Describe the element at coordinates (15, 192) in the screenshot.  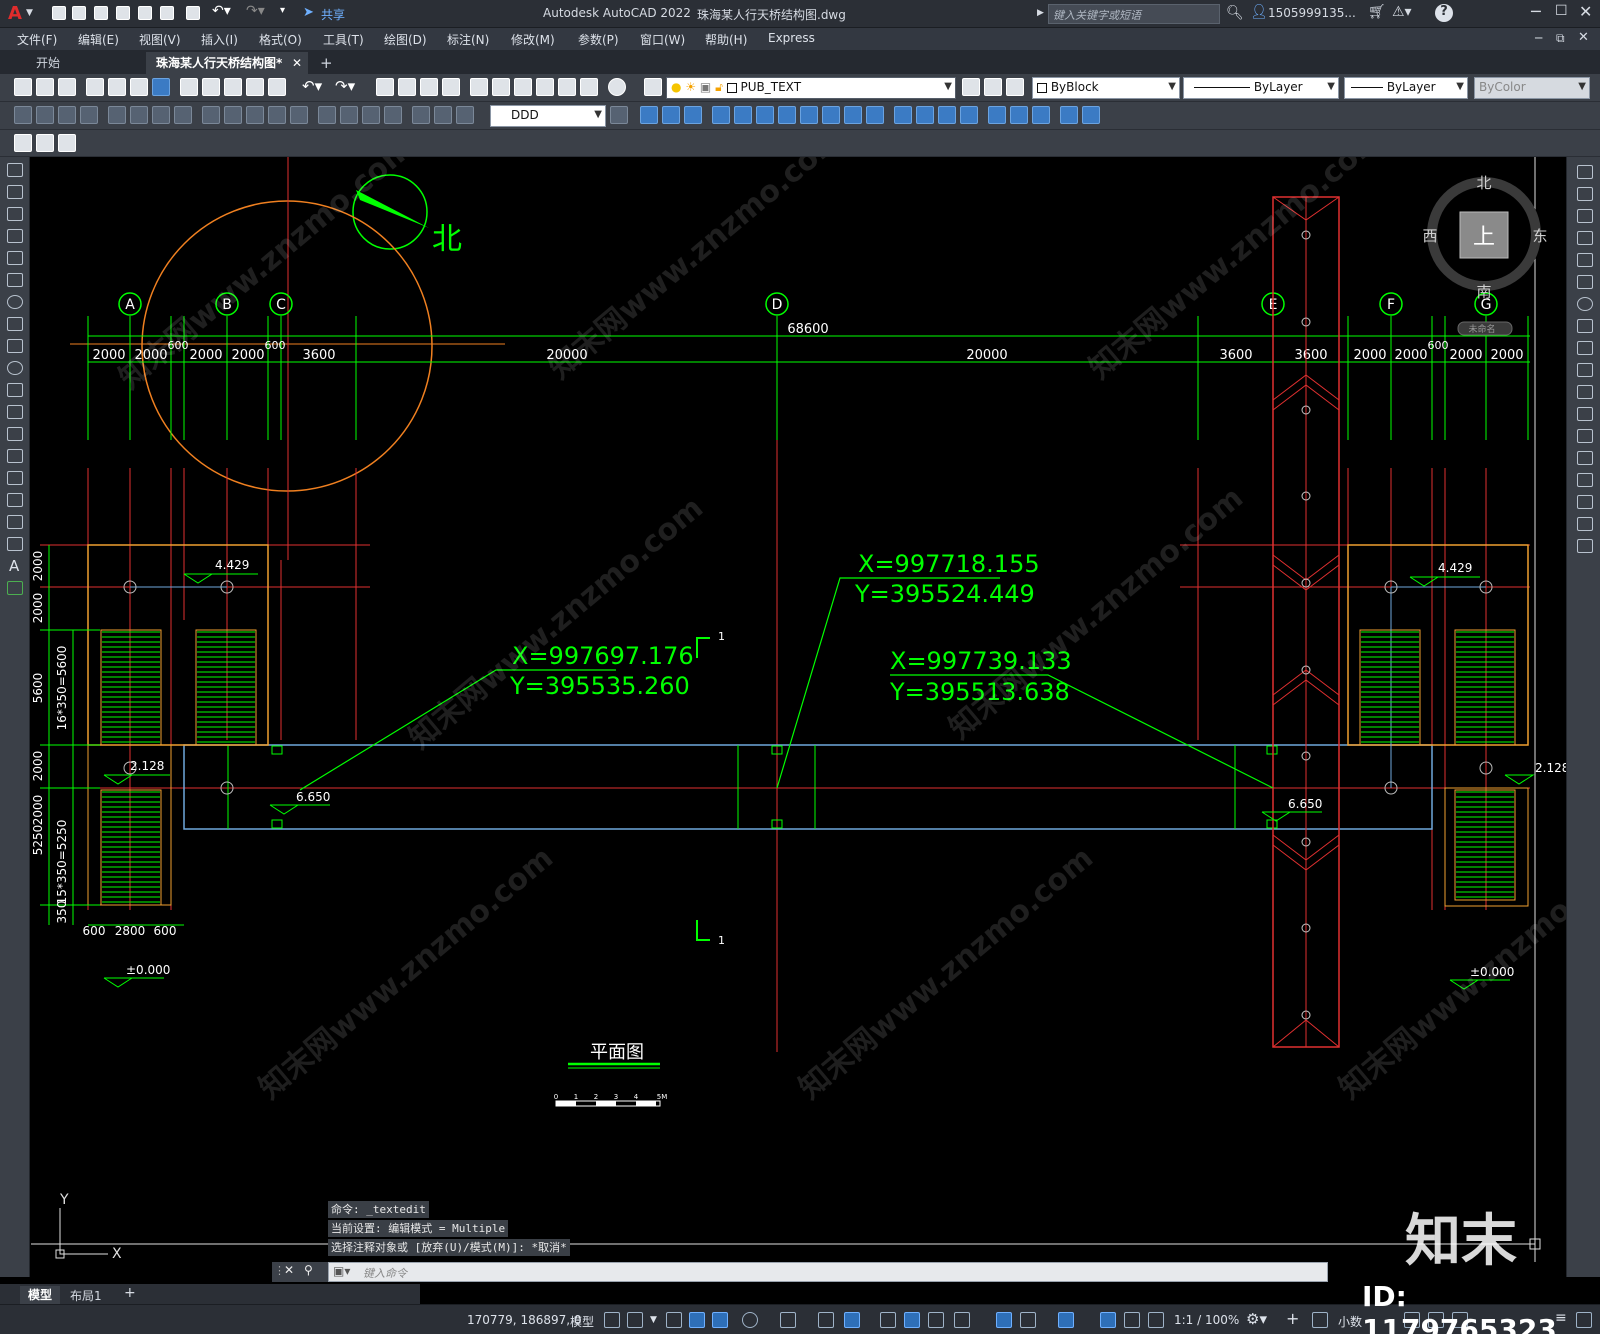
I see `construction-line-icon` at that location.